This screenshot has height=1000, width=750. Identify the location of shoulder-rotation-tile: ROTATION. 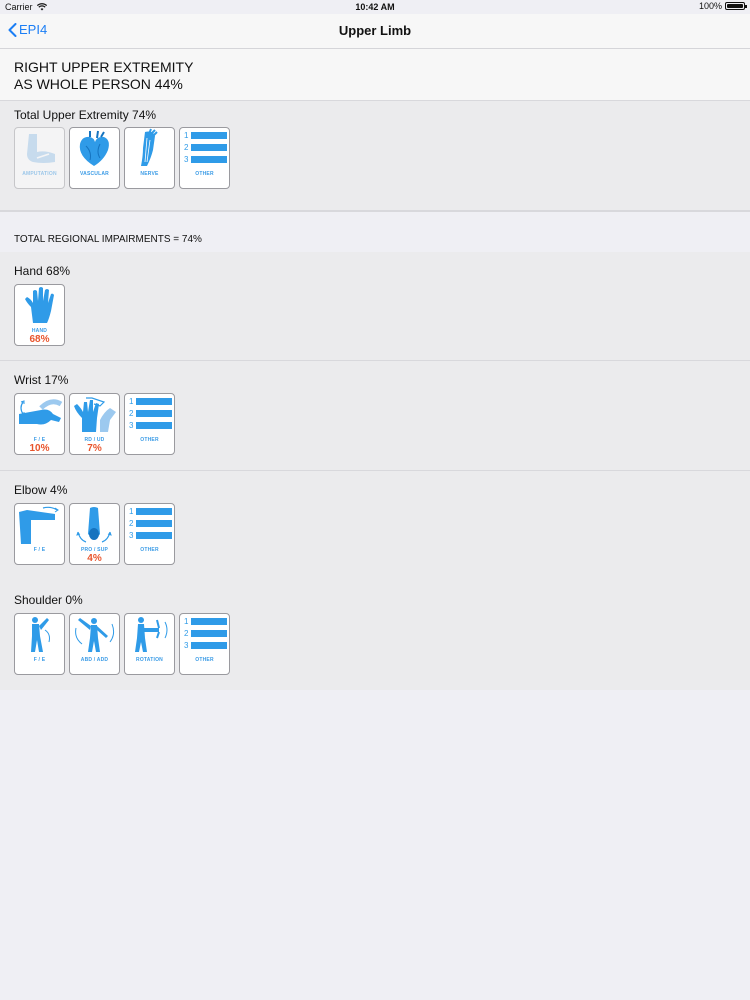
(149, 644).